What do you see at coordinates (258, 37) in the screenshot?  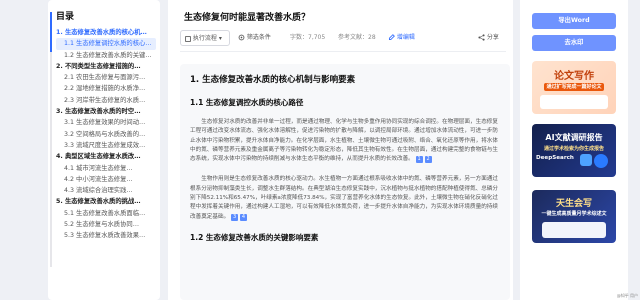 I see `filter-label: 筛选条件` at bounding box center [258, 37].